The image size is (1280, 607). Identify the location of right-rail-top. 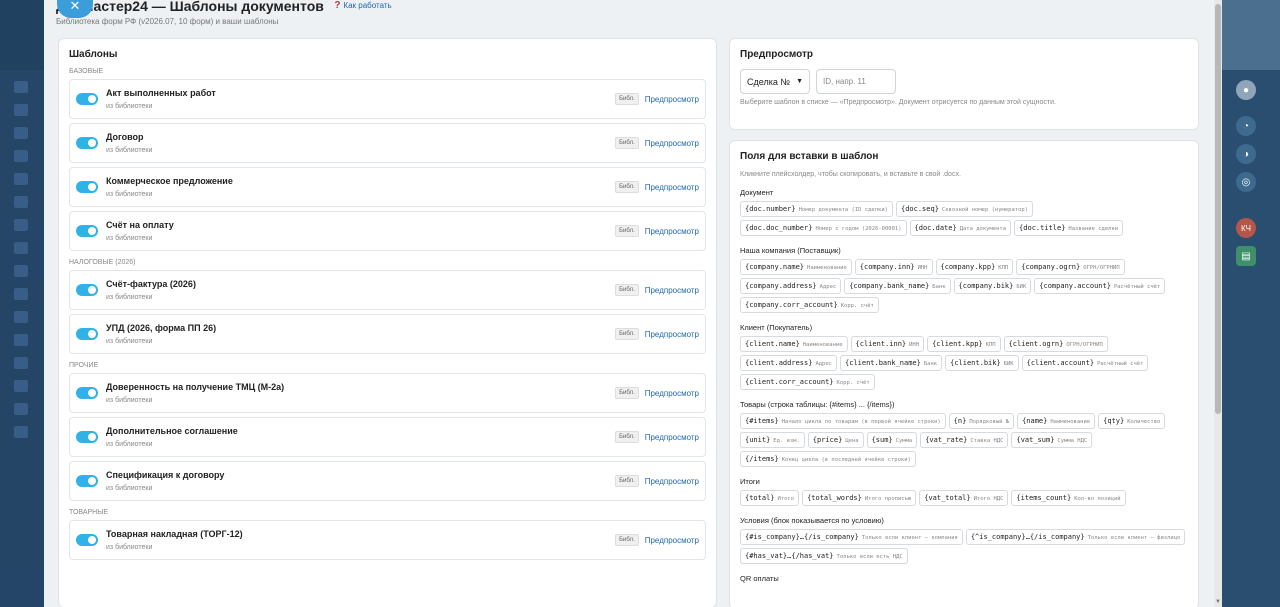
(1251, 35).